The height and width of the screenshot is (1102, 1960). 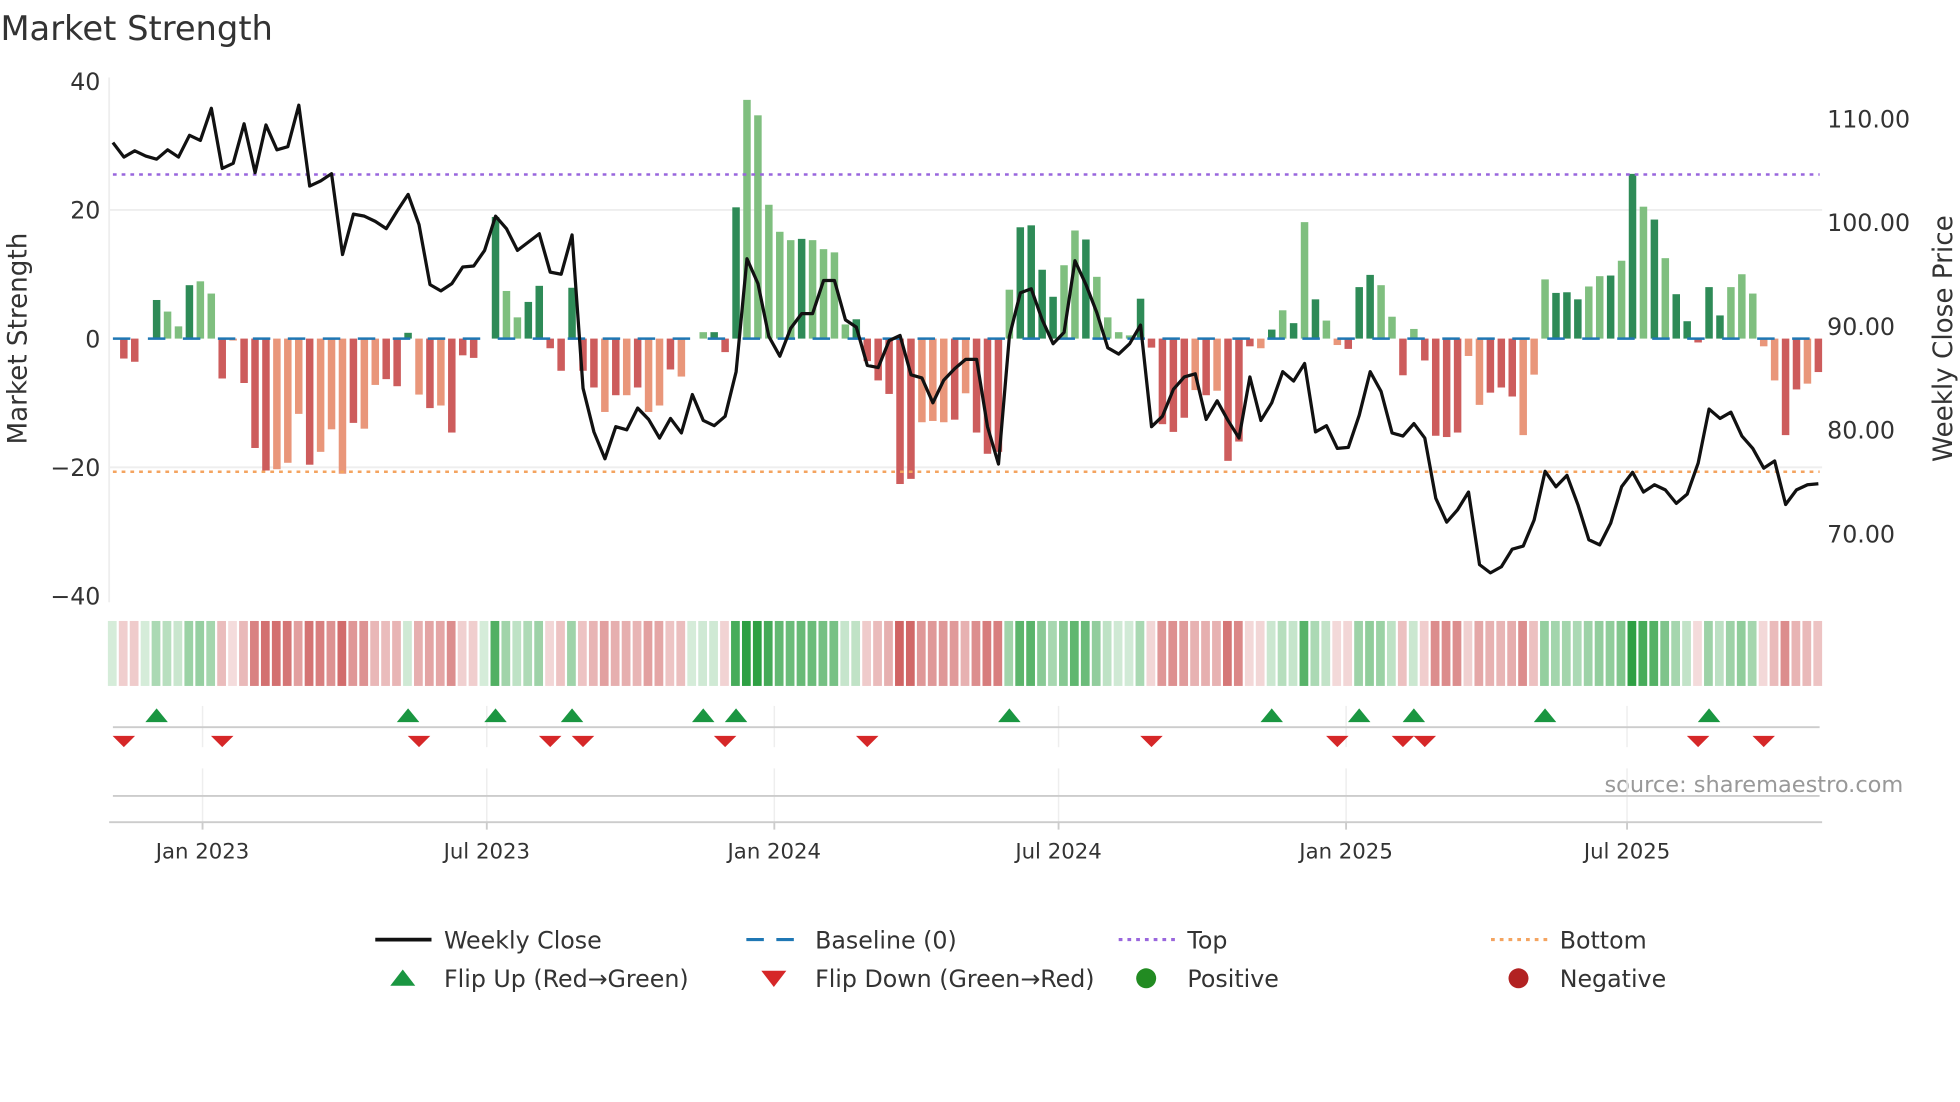 What do you see at coordinates (566, 979) in the screenshot?
I see `legend-label: Flip Up (Red→Green)` at bounding box center [566, 979].